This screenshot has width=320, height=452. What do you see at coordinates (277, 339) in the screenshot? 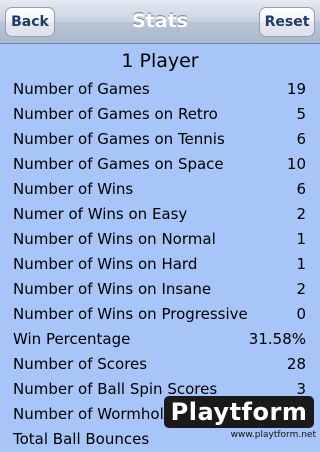
I see `stat-value: 31.58%` at bounding box center [277, 339].